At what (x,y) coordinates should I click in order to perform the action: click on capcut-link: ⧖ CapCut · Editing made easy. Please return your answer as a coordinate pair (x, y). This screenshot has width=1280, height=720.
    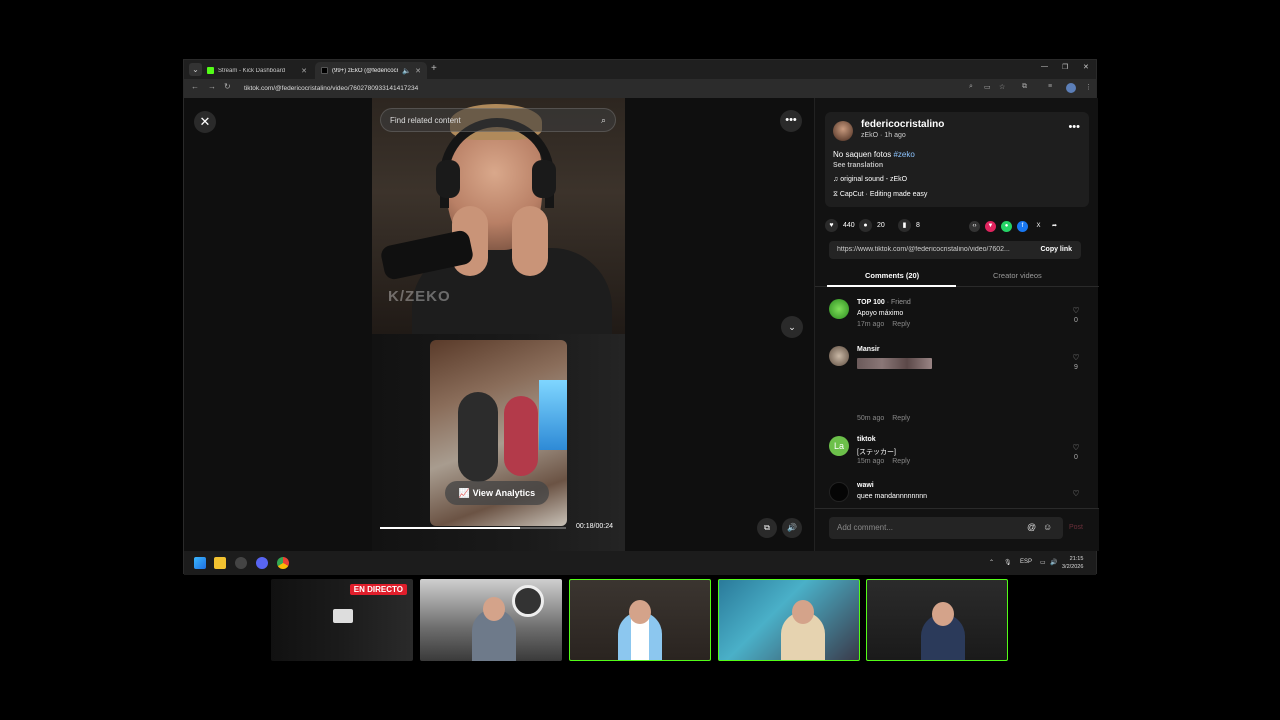
    Looking at the image, I should click on (880, 195).